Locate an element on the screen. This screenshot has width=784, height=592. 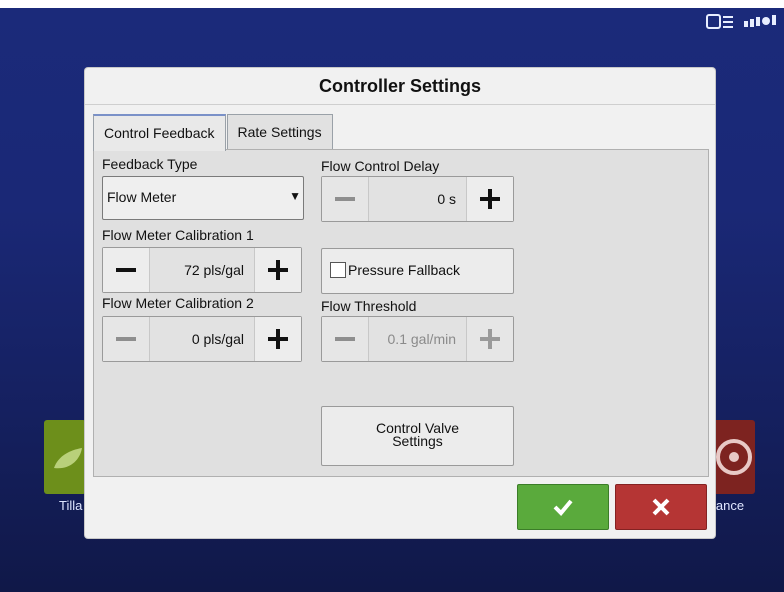
flow-meter-cal-2-value: 0 pls/gal is located at coordinates (202, 339).